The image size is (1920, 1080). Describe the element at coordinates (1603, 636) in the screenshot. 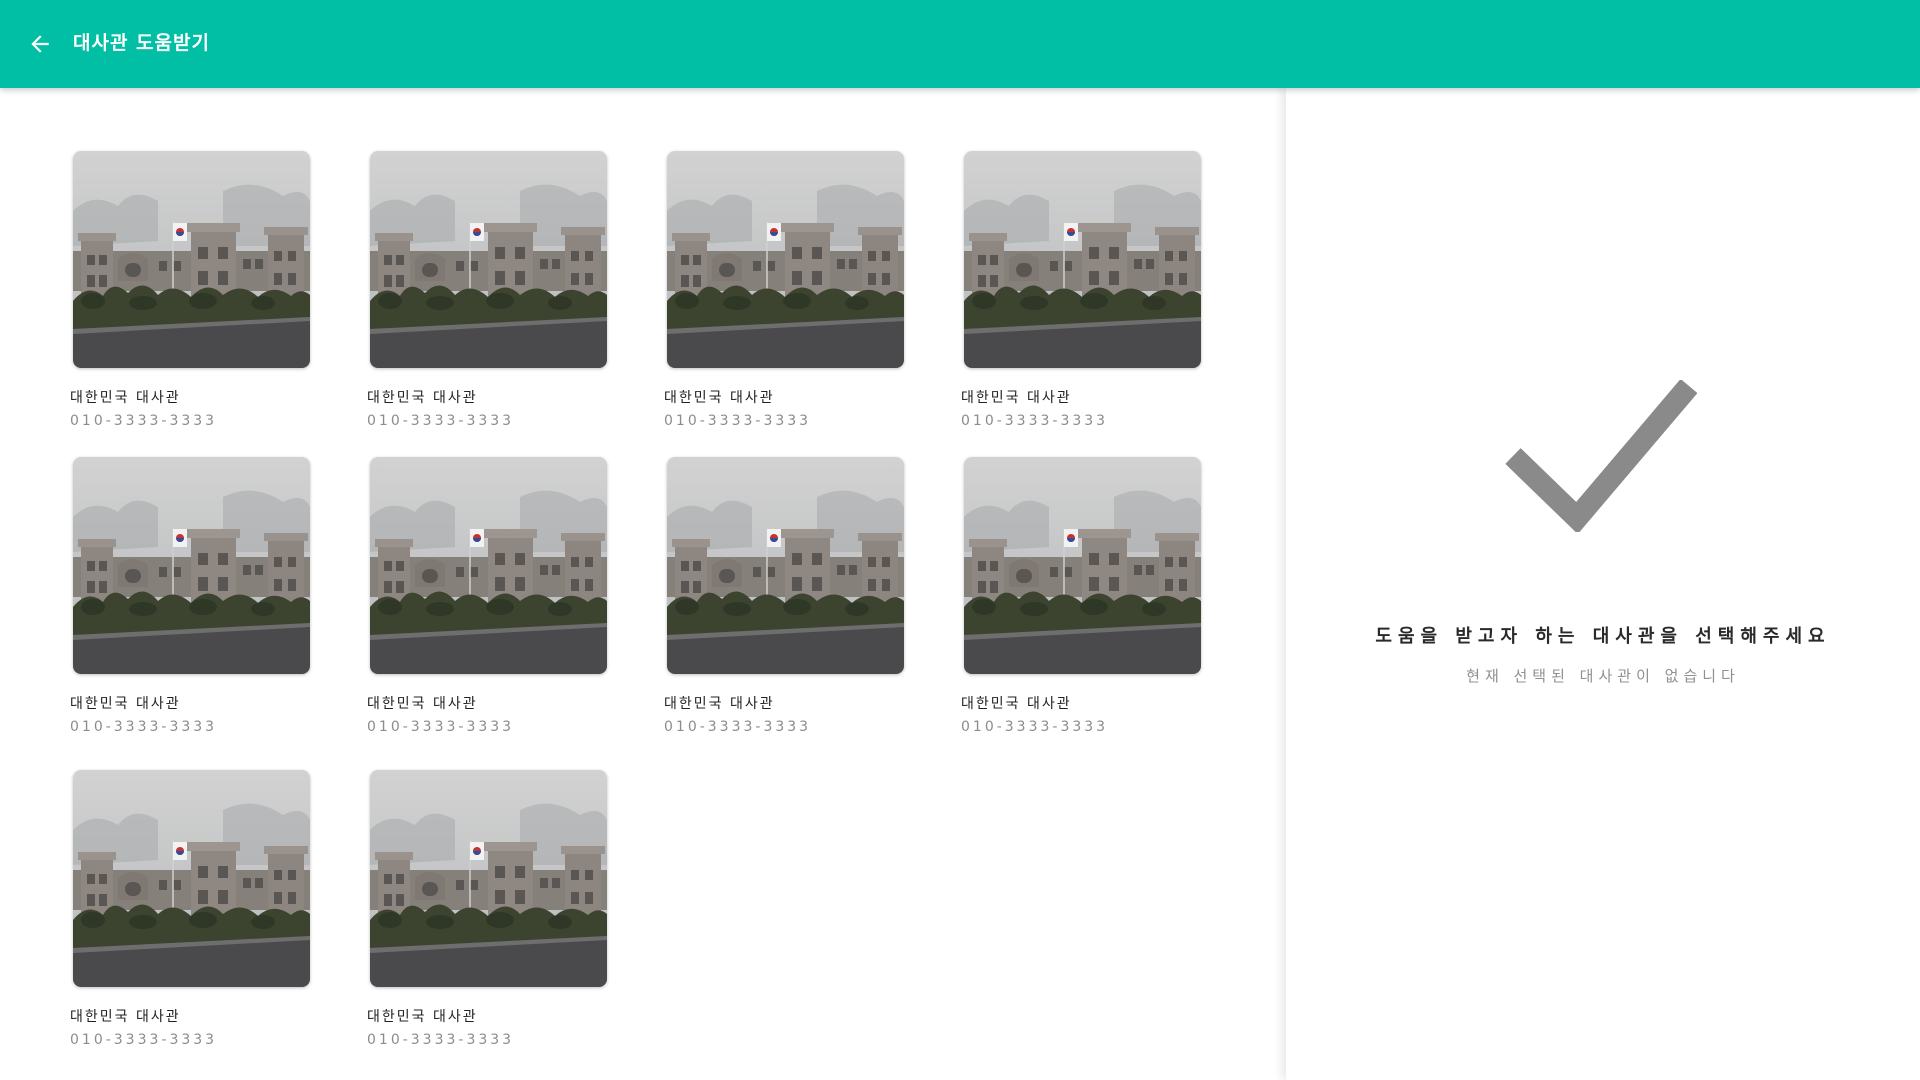

I see `empty-state-title: 도움을 받고자 하는 대사관을 선택해주세요` at that location.